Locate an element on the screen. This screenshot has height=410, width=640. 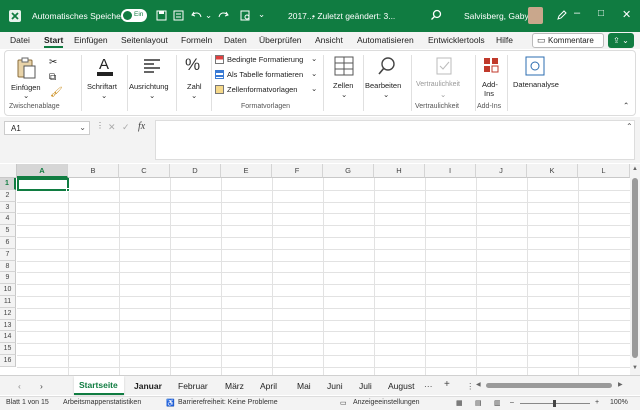
editing-button: Bearbeiten ⌄ is located at coordinates (387, 78).